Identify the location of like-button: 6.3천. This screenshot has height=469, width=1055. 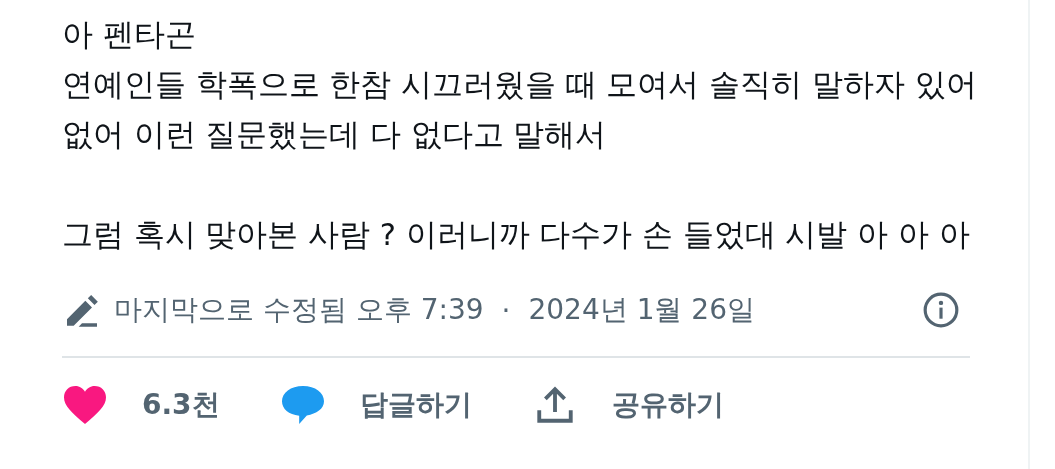
(141, 405).